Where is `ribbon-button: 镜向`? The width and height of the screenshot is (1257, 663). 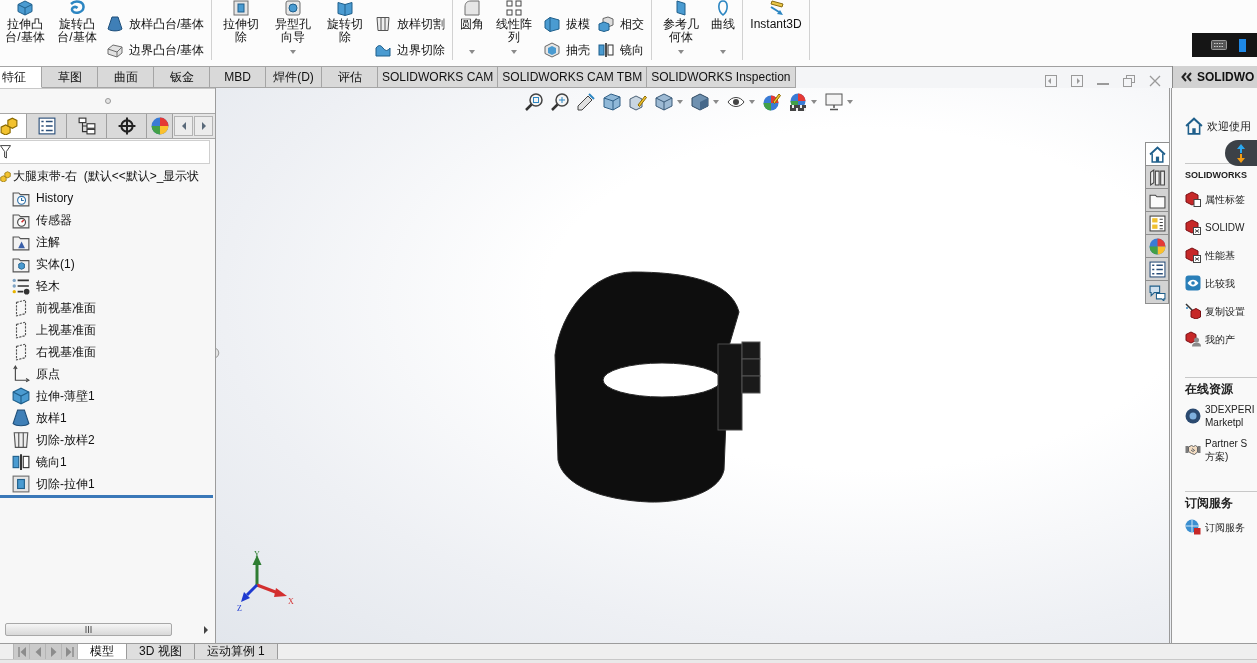
ribbon-button: 镜向 is located at coordinates (621, 50).